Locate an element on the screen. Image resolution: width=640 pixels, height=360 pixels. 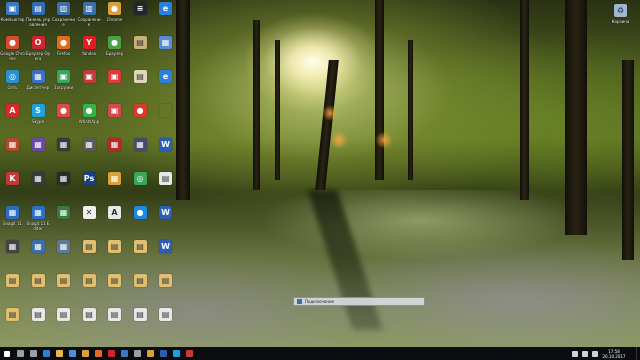
desktop-shortcut: ▦ Диспетчер is located at coordinates (38, 85).